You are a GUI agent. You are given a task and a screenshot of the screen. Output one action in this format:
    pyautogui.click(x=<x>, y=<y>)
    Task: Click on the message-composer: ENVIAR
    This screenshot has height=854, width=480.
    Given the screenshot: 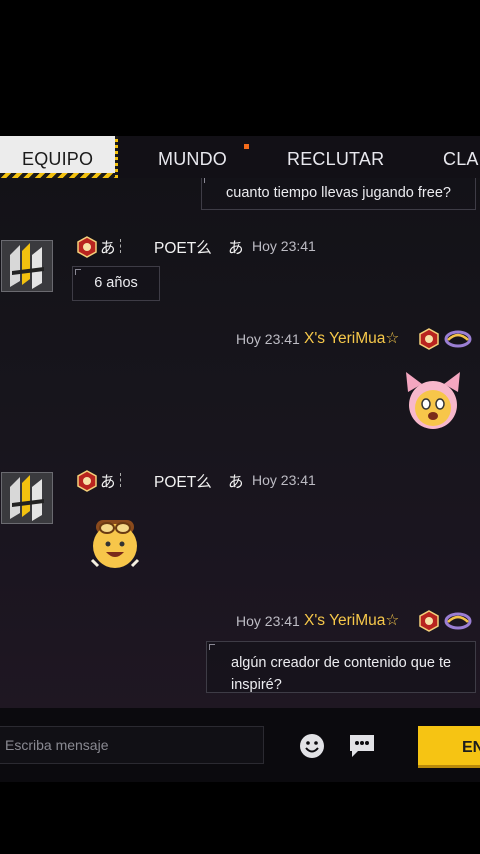 What is the action you would take?
    pyautogui.click(x=240, y=745)
    